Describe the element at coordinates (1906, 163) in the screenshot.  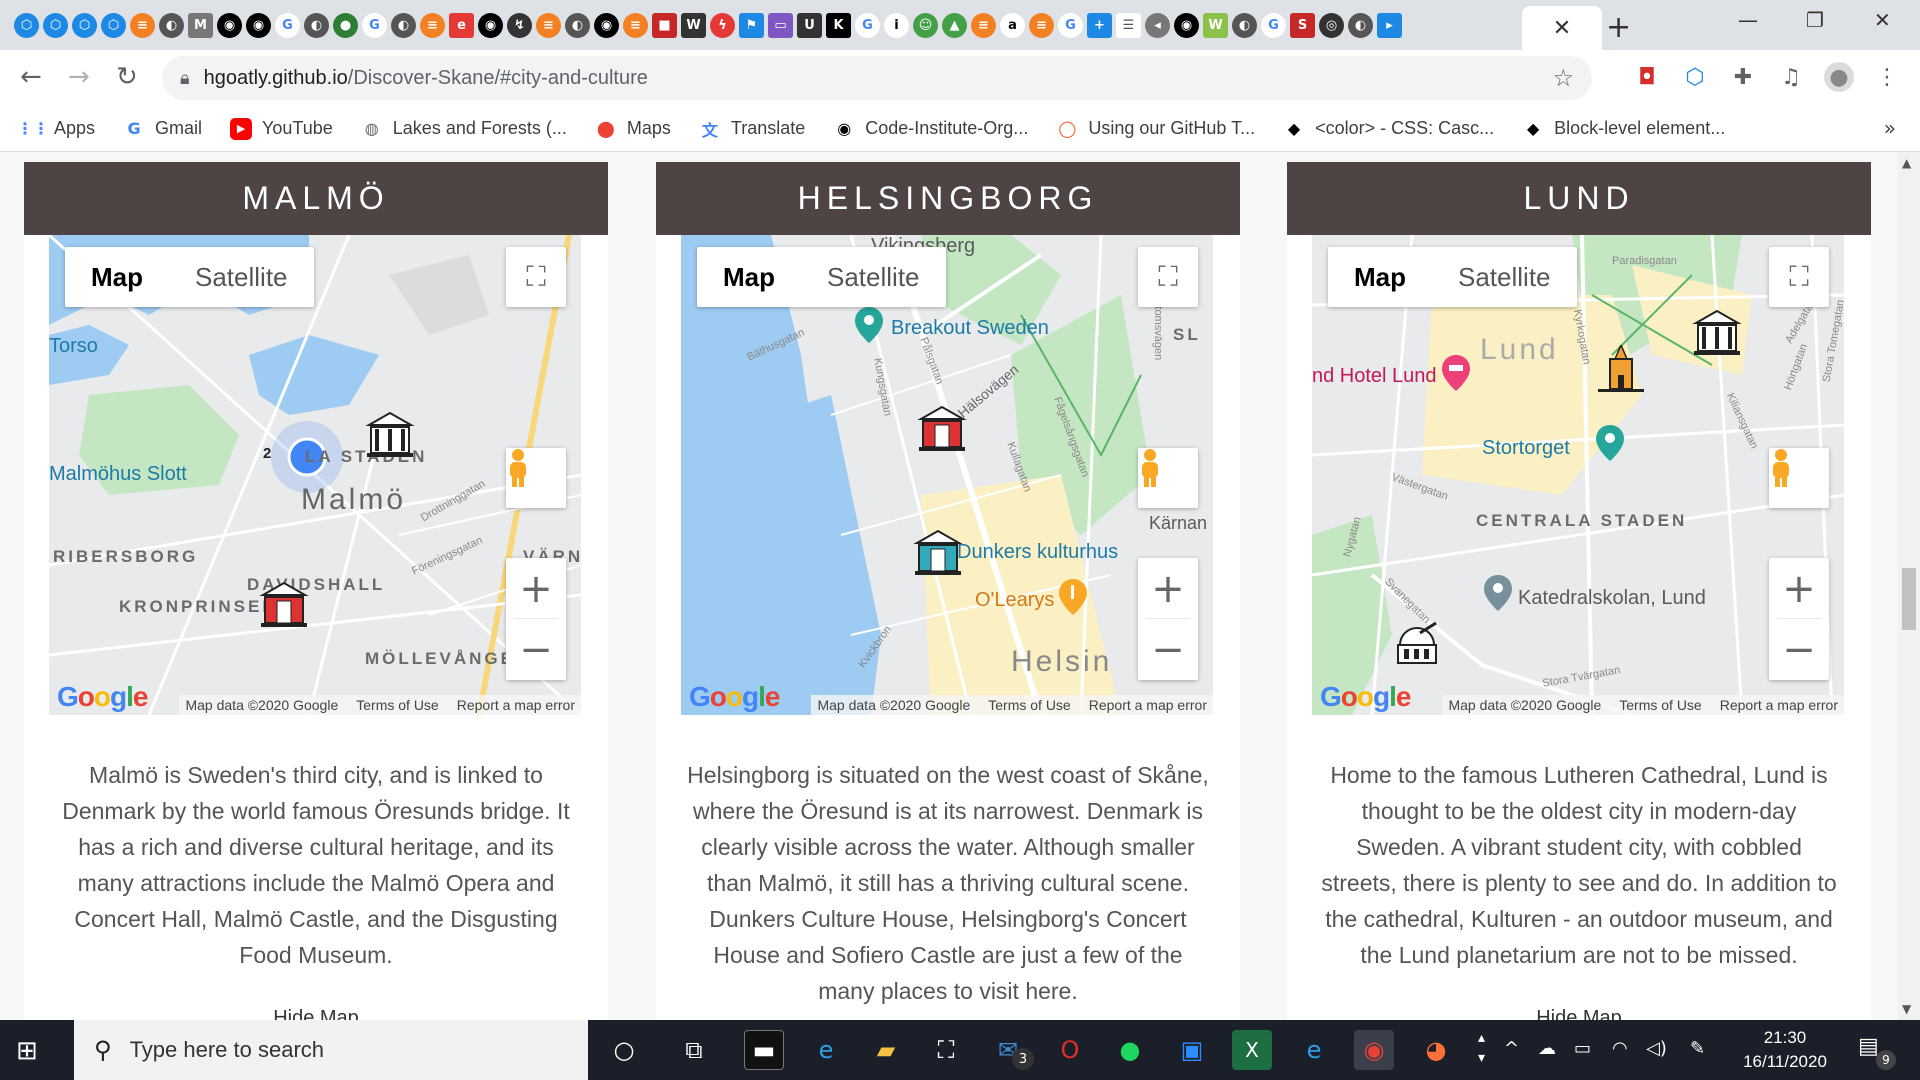
I see `scroll-up-icon: ▲` at that location.